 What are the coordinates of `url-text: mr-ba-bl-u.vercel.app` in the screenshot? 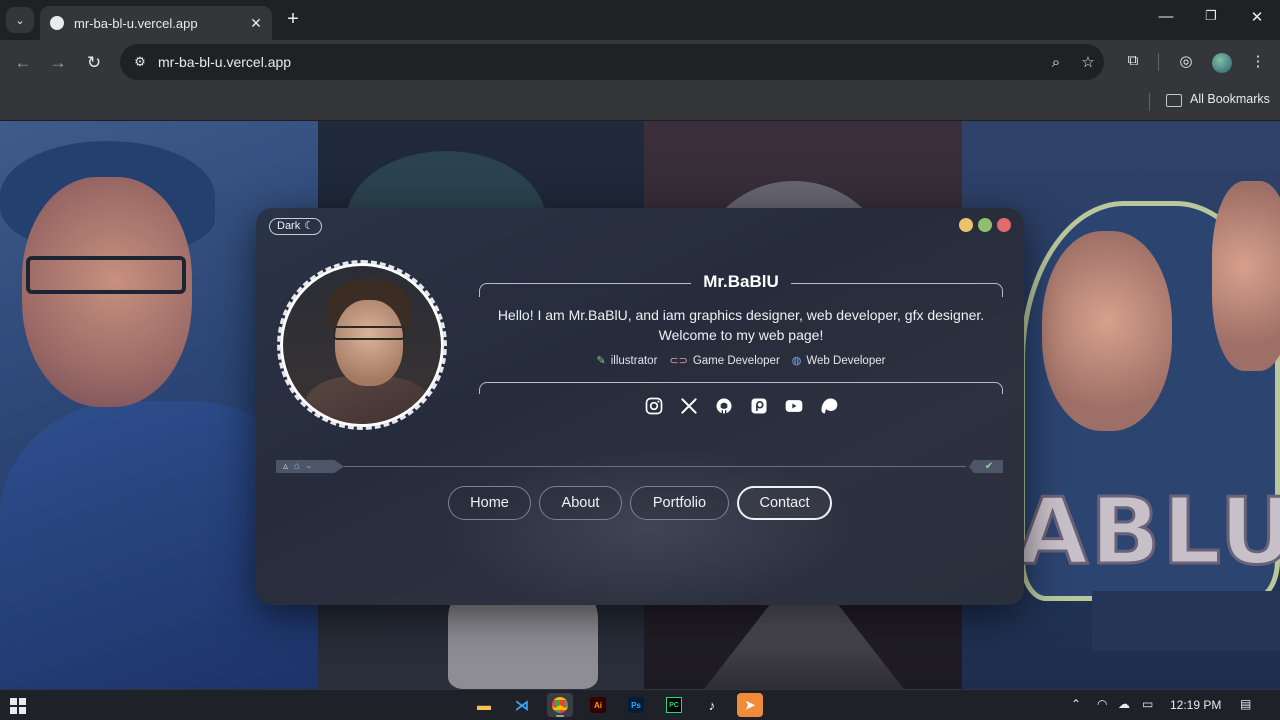 It's located at (599, 62).